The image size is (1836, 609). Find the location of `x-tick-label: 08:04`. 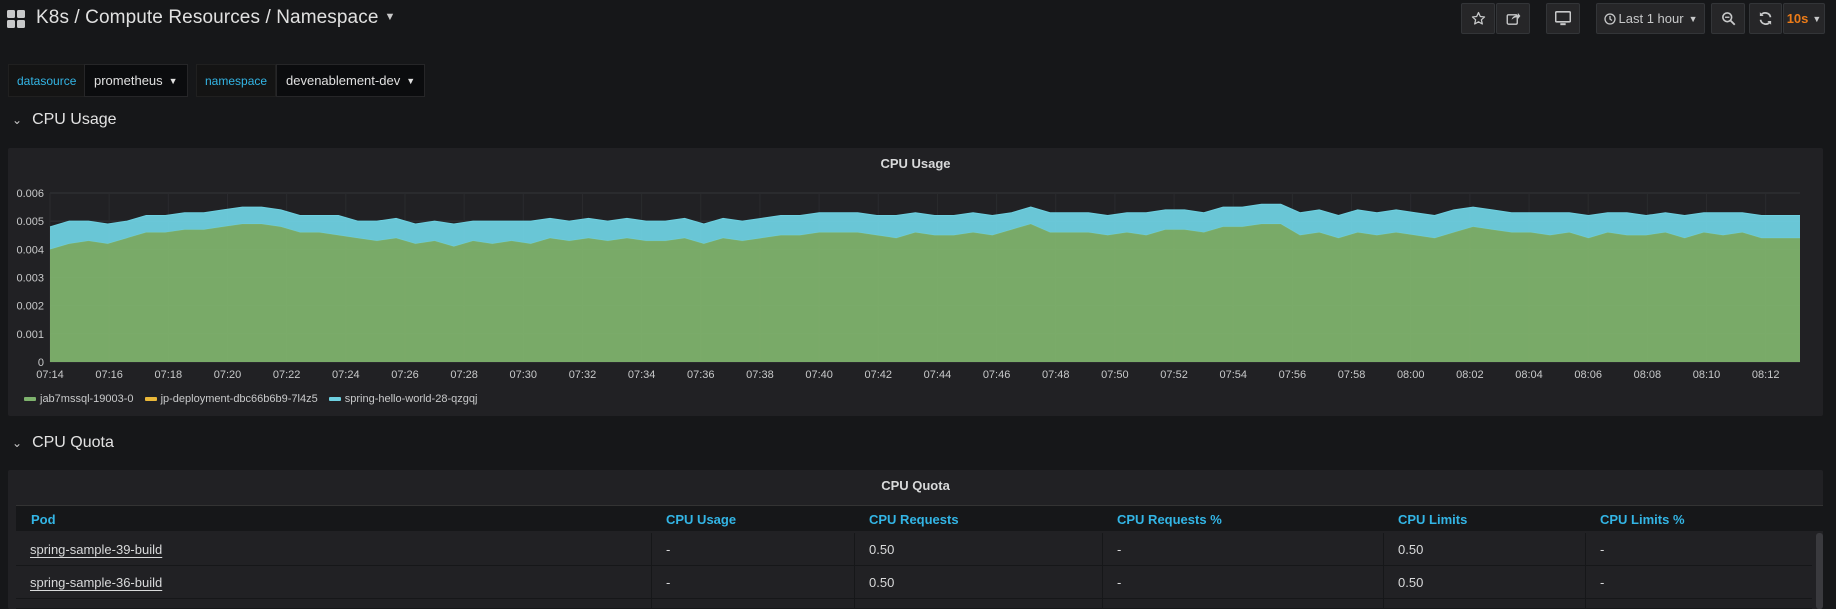

x-tick-label: 08:04 is located at coordinates (1529, 375).